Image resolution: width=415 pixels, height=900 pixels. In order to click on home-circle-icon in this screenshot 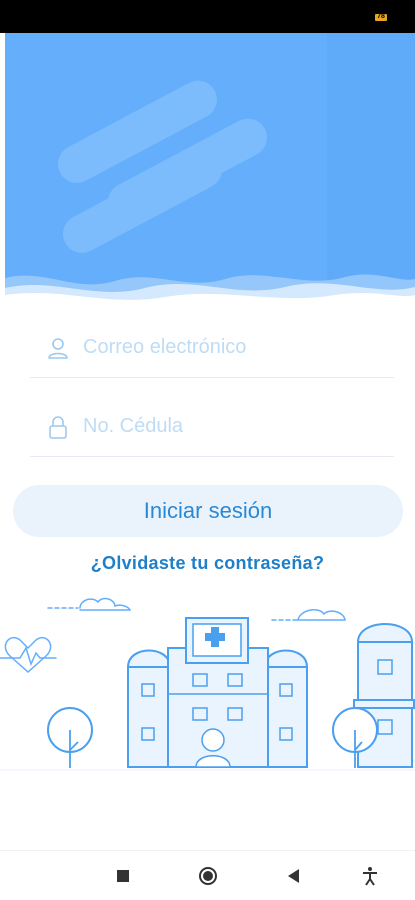, I will do `click(208, 876)`.